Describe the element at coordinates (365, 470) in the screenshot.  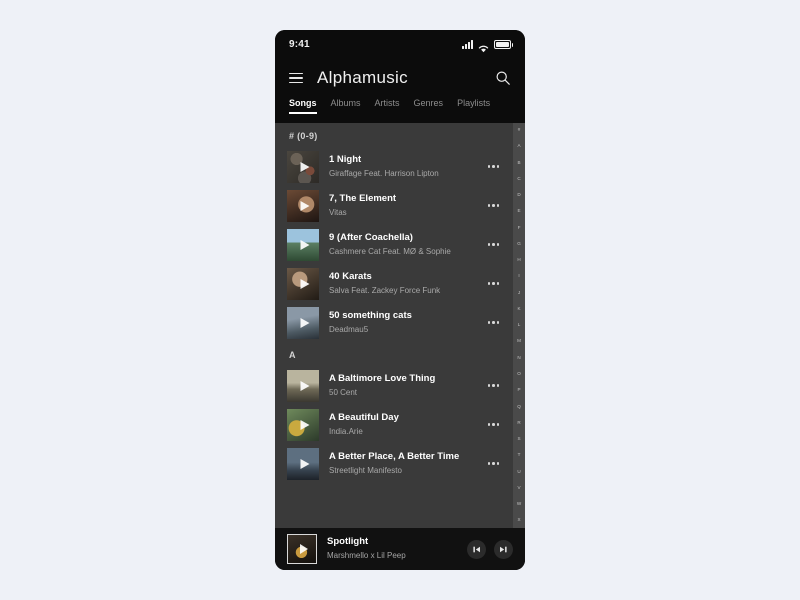
I see `song-artist: Streetlight Manifesto` at that location.